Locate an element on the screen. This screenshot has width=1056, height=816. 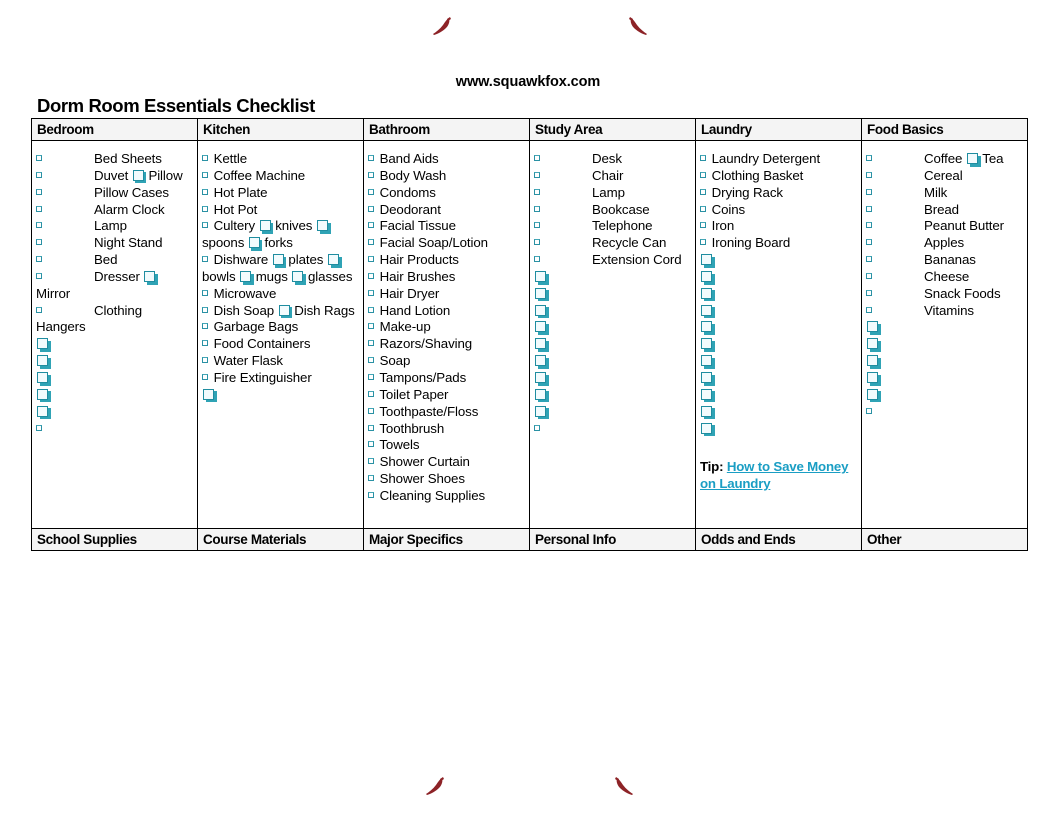
tip-link: How to Save Money on Laundry is located at coordinates (774, 475).